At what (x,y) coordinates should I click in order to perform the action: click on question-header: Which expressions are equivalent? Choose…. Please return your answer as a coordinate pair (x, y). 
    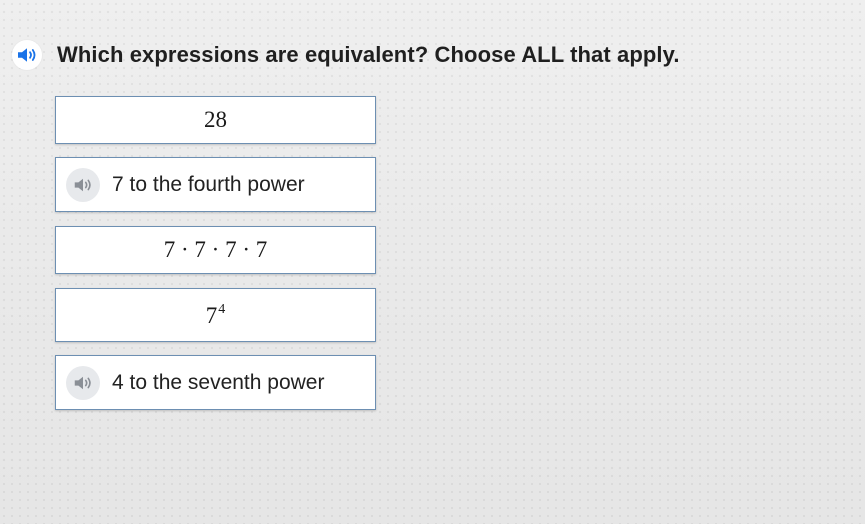
    Looking at the image, I should click on (346, 55).